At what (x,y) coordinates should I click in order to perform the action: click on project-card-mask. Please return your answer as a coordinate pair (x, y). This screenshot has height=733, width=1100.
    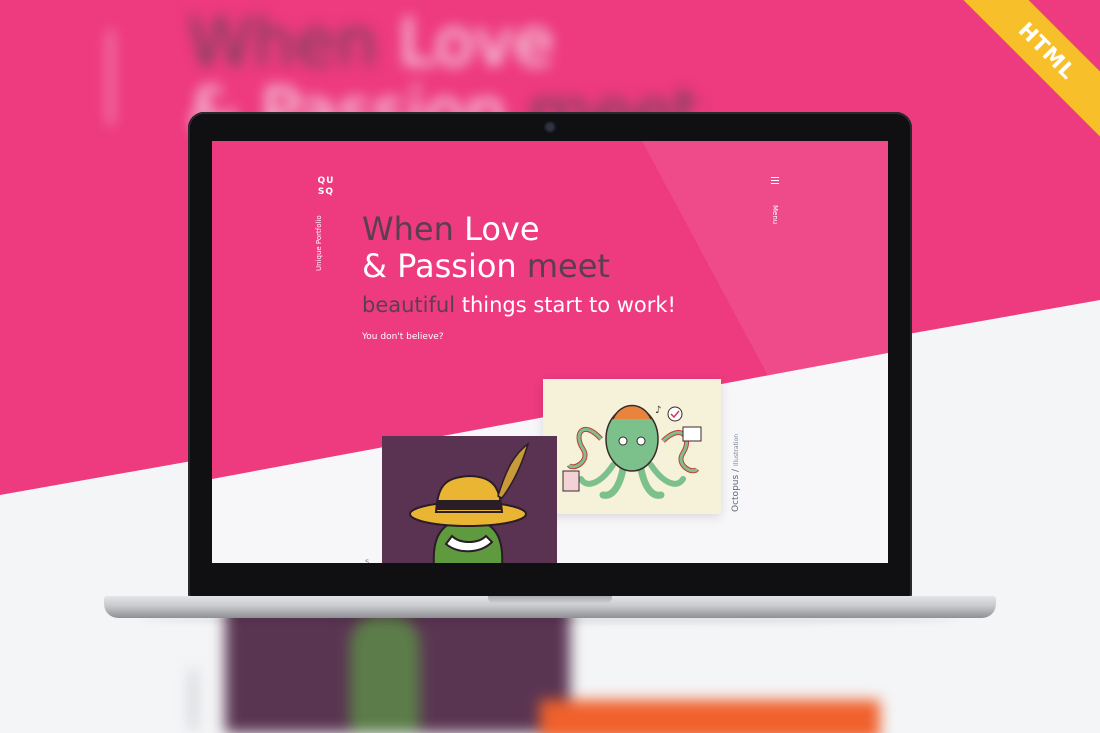
    Looking at the image, I should click on (469, 499).